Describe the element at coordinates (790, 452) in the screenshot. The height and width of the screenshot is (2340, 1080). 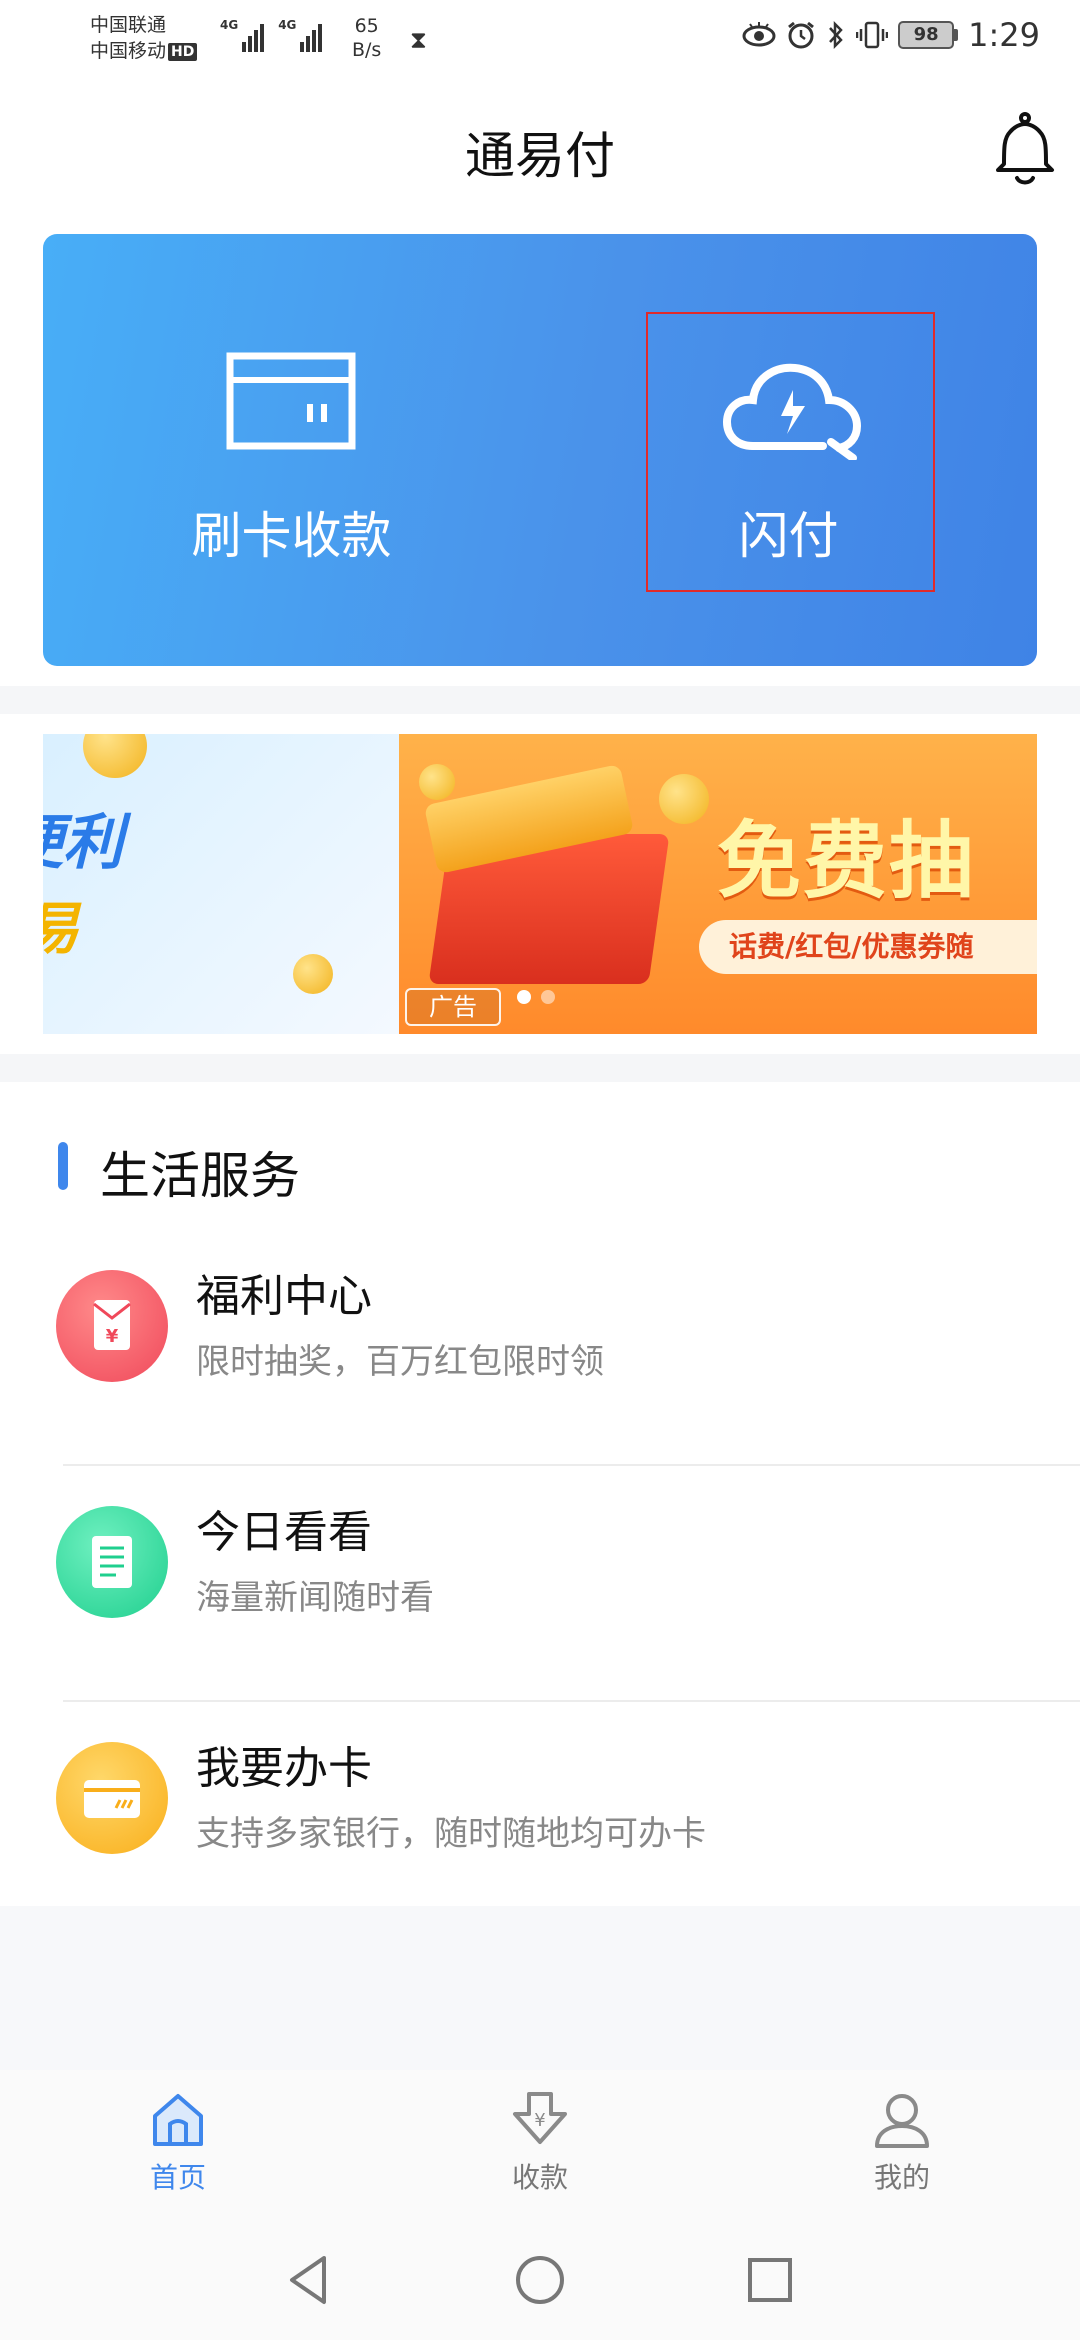
I see `selection-highlight-box` at that location.